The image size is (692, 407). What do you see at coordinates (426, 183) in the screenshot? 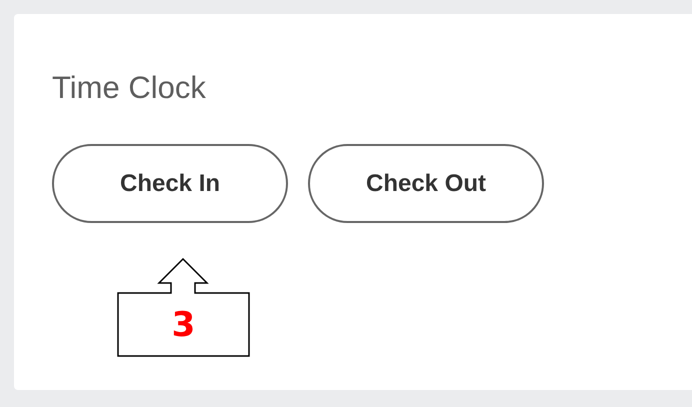
I see `time-clock-button: Check Out` at bounding box center [426, 183].